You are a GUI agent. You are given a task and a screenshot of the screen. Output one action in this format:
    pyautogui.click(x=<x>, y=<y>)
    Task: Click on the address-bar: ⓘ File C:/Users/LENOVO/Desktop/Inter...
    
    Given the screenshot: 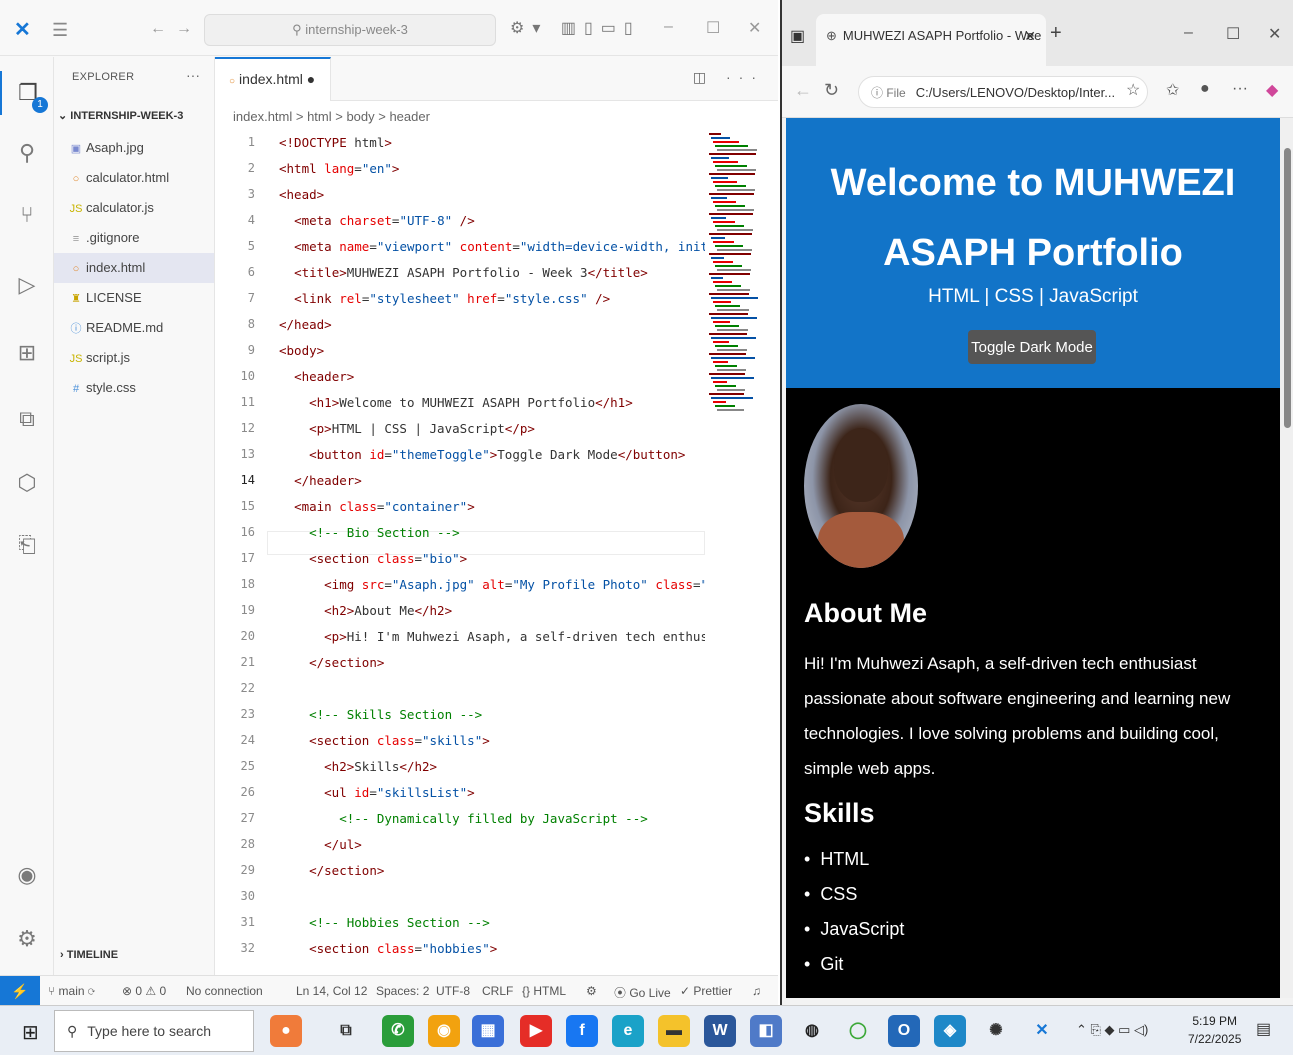 What is the action you would take?
    pyautogui.click(x=1003, y=92)
    